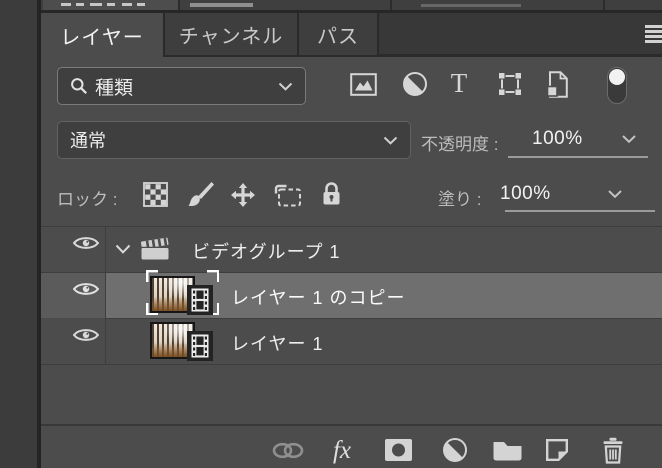  I want to click on tab-layers: レイヤー, so click(102, 35).